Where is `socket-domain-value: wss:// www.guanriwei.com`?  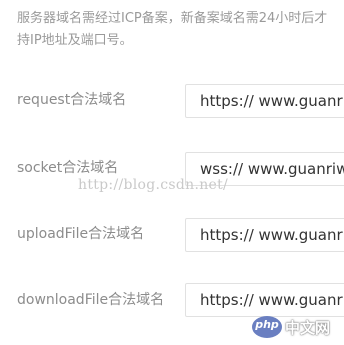
socket-domain-value: wss:// www.guanriwei.com is located at coordinates (272, 169).